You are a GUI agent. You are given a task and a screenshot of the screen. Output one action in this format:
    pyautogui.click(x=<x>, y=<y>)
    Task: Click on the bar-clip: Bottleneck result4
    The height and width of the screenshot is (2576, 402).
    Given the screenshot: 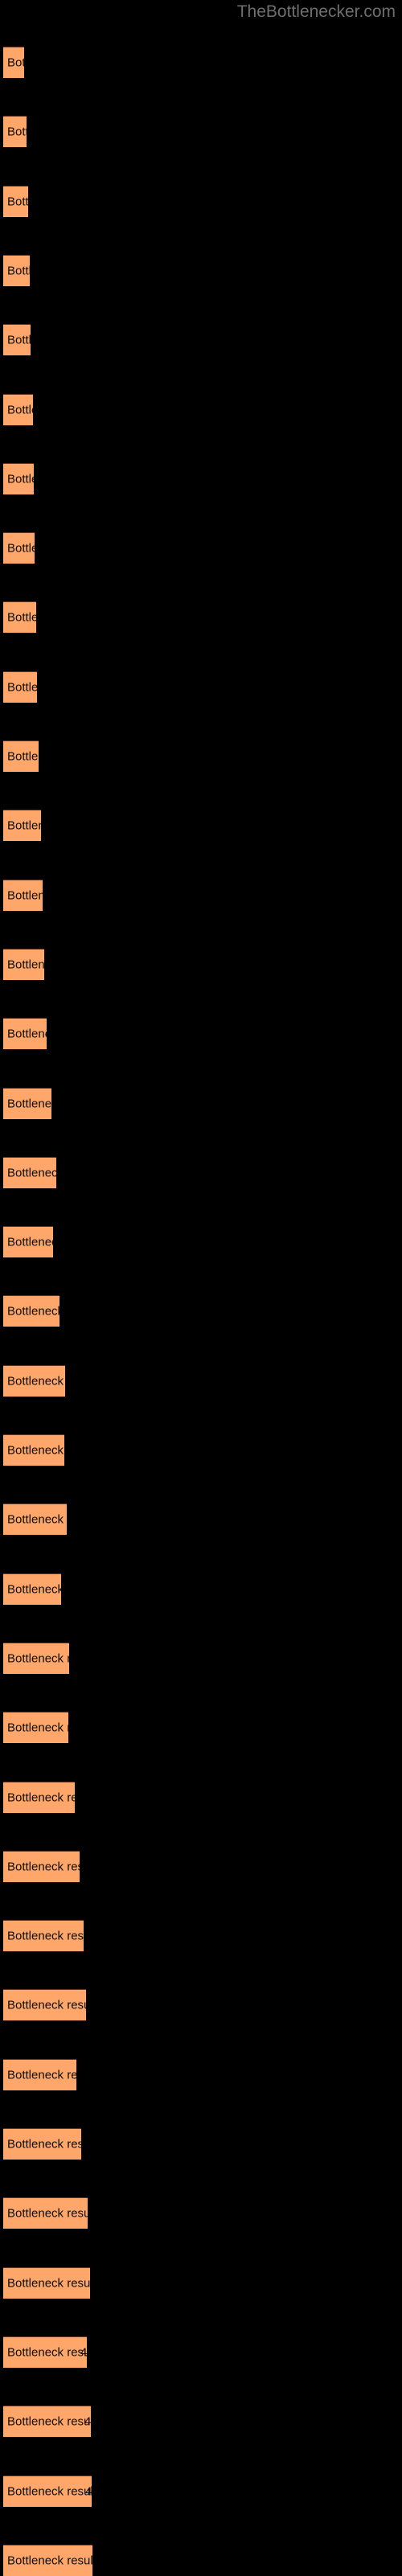 What is the action you would take?
    pyautogui.click(x=47, y=2422)
    